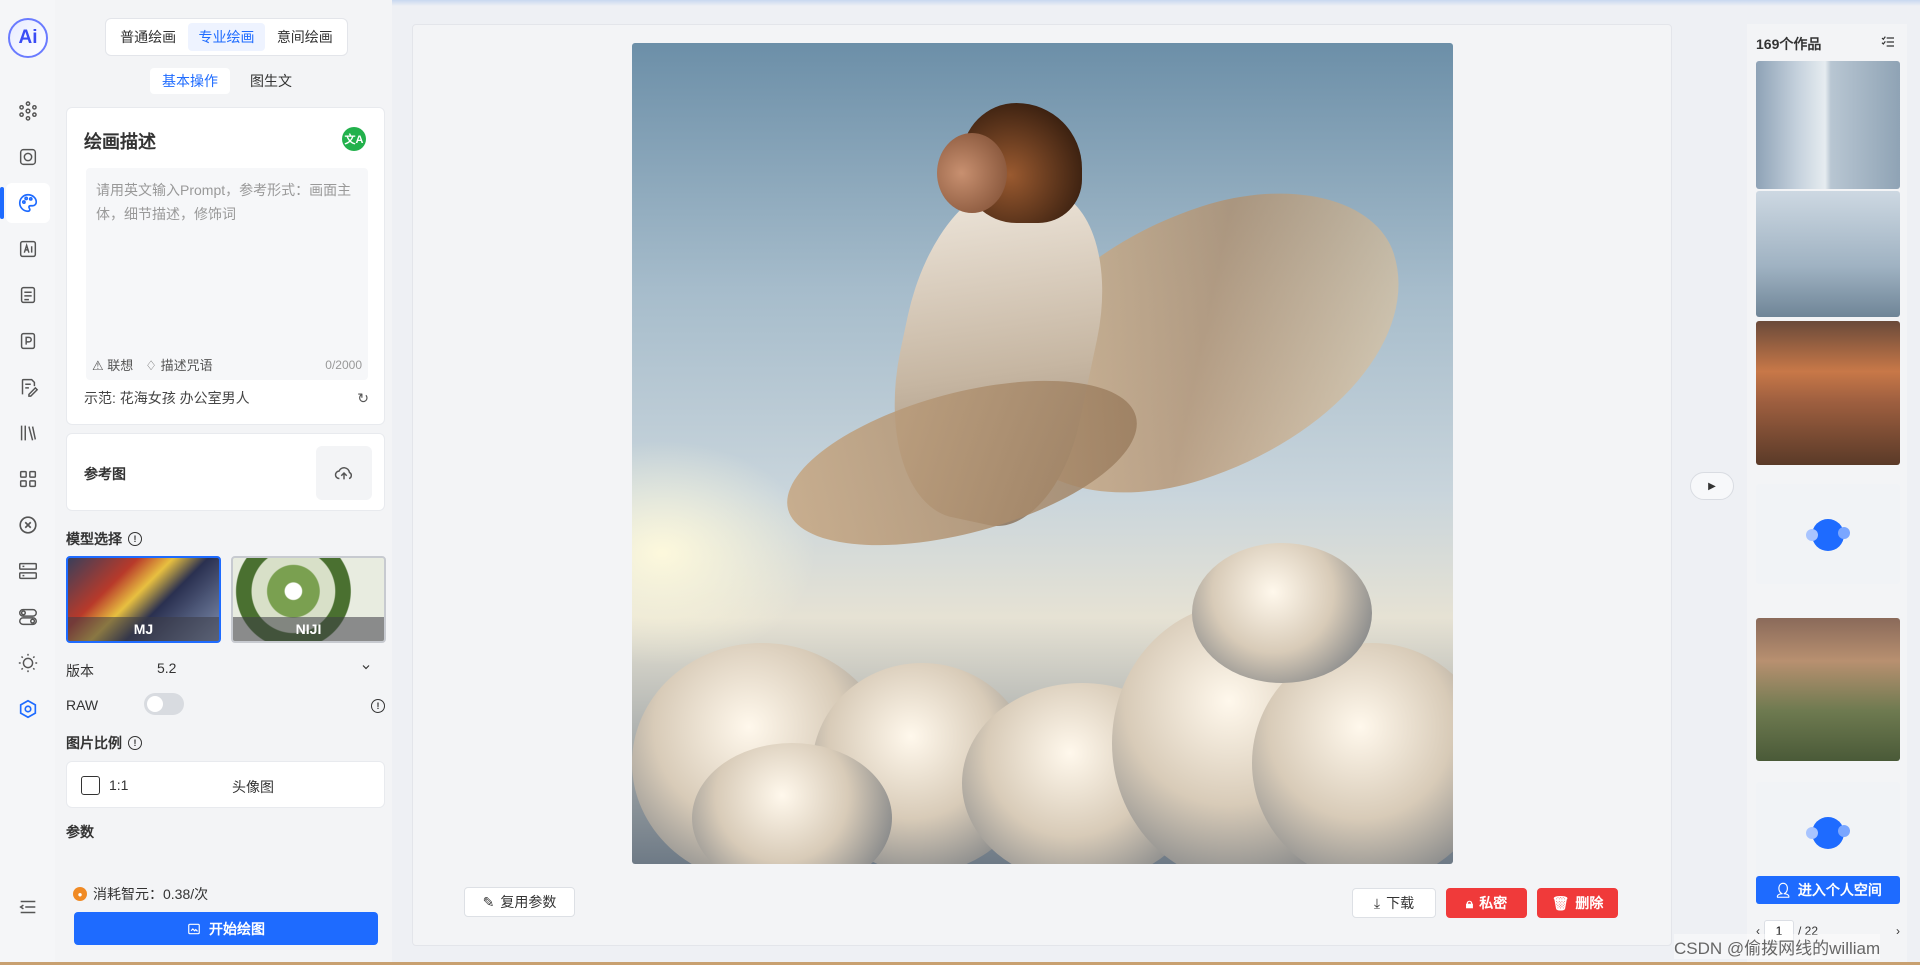  What do you see at coordinates (972, 173) in the screenshot?
I see `figure-head` at bounding box center [972, 173].